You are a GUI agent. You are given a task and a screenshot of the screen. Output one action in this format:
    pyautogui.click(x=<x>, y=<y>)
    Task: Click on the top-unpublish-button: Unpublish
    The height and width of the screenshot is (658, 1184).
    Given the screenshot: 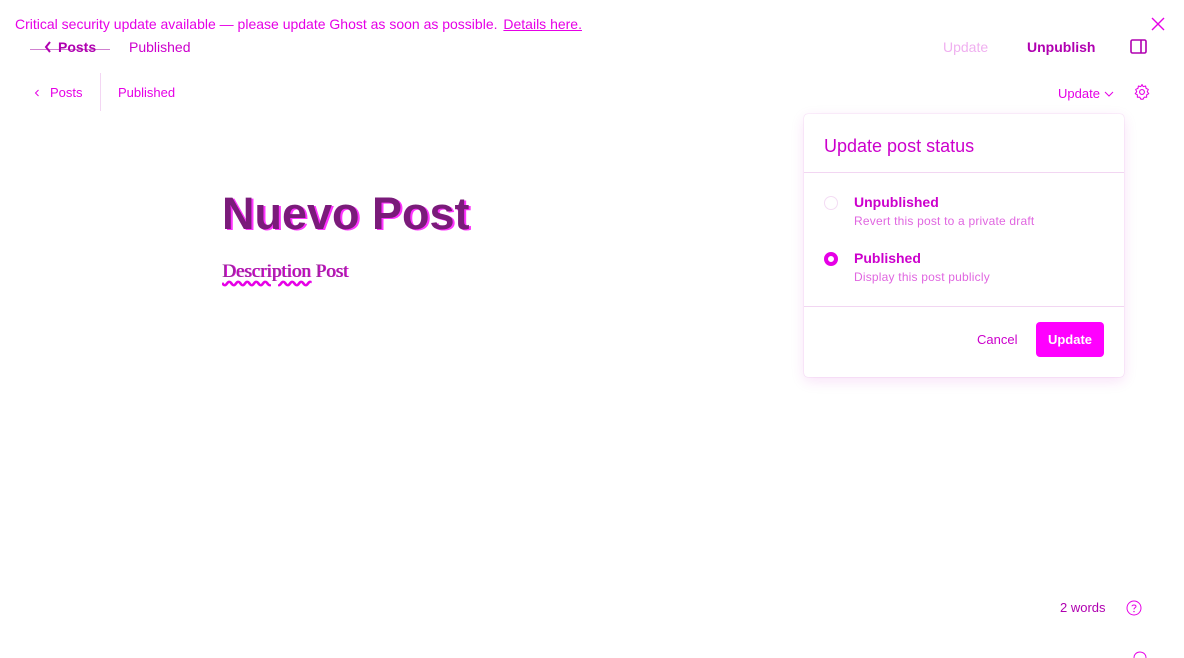 What is the action you would take?
    pyautogui.click(x=1061, y=47)
    